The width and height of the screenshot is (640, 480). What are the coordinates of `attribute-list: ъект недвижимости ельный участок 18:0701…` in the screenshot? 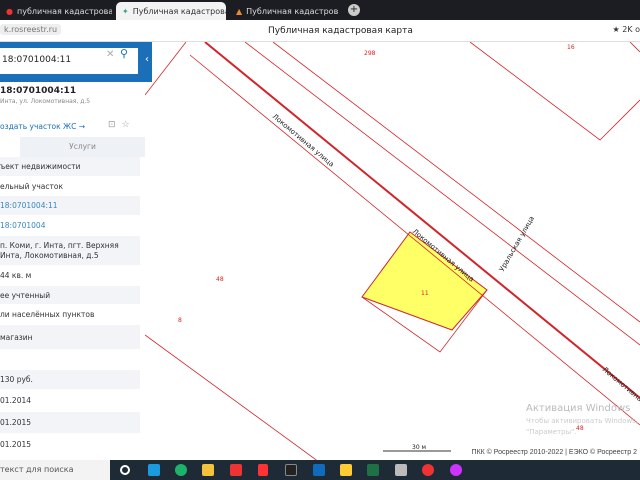 It's located at (70, 306).